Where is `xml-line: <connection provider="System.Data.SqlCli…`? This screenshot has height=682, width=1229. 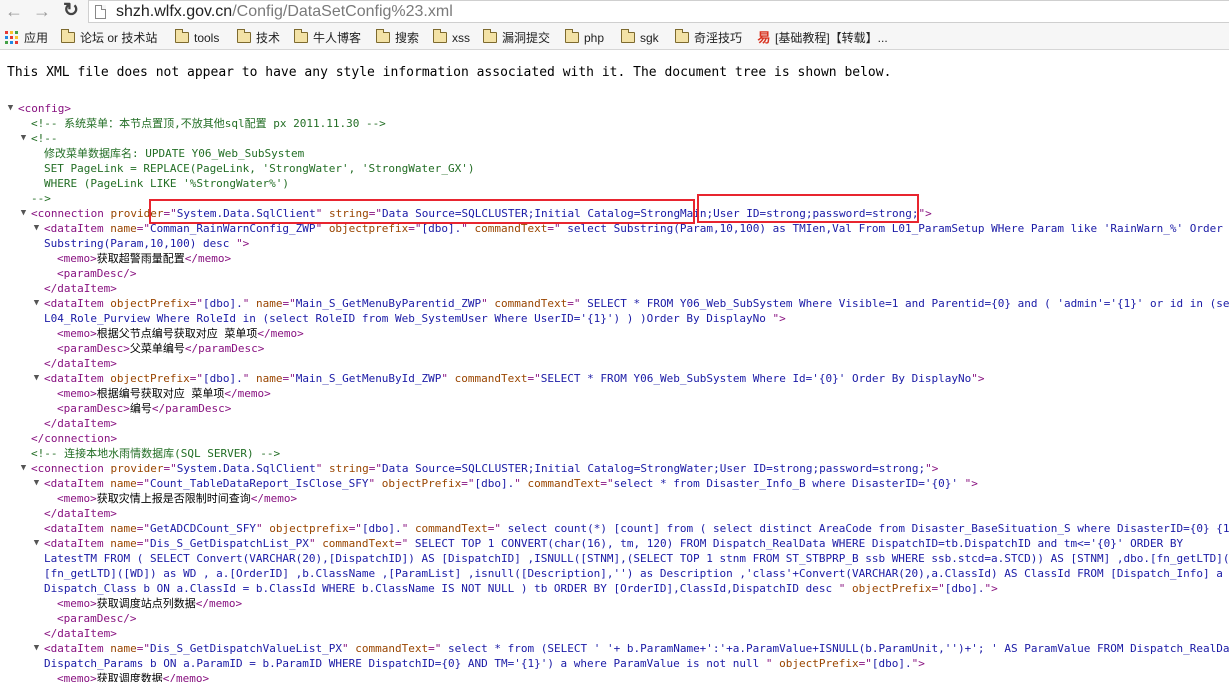
xml-line: <connection provider="System.Data.SqlCli… is located at coordinates (484, 468).